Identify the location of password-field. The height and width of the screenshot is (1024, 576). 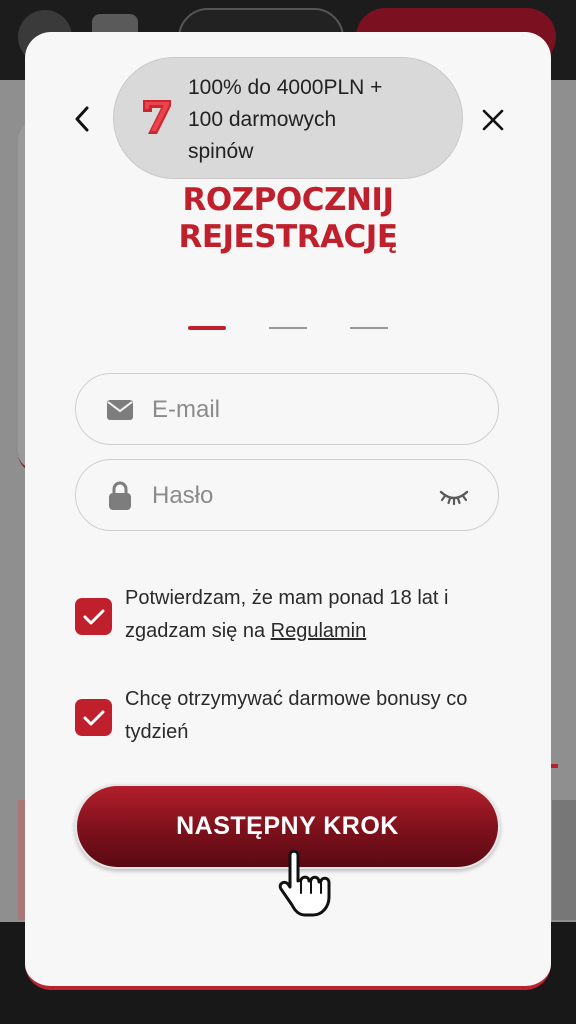
(287, 495).